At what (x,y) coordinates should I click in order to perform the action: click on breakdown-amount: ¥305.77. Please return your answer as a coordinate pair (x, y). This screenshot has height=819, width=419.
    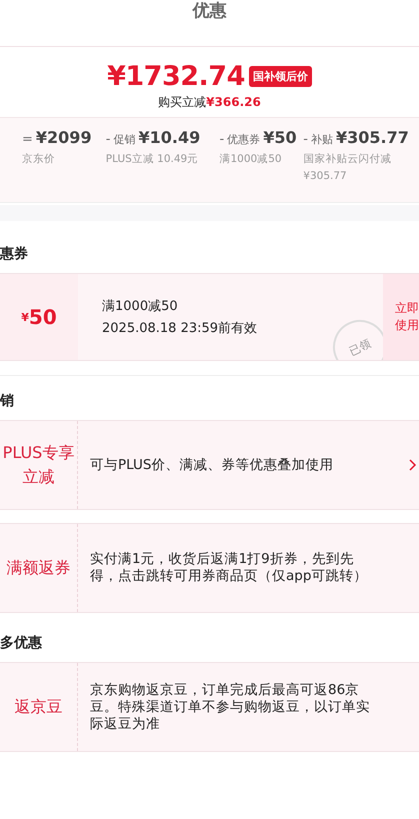
    Looking at the image, I should click on (372, 137).